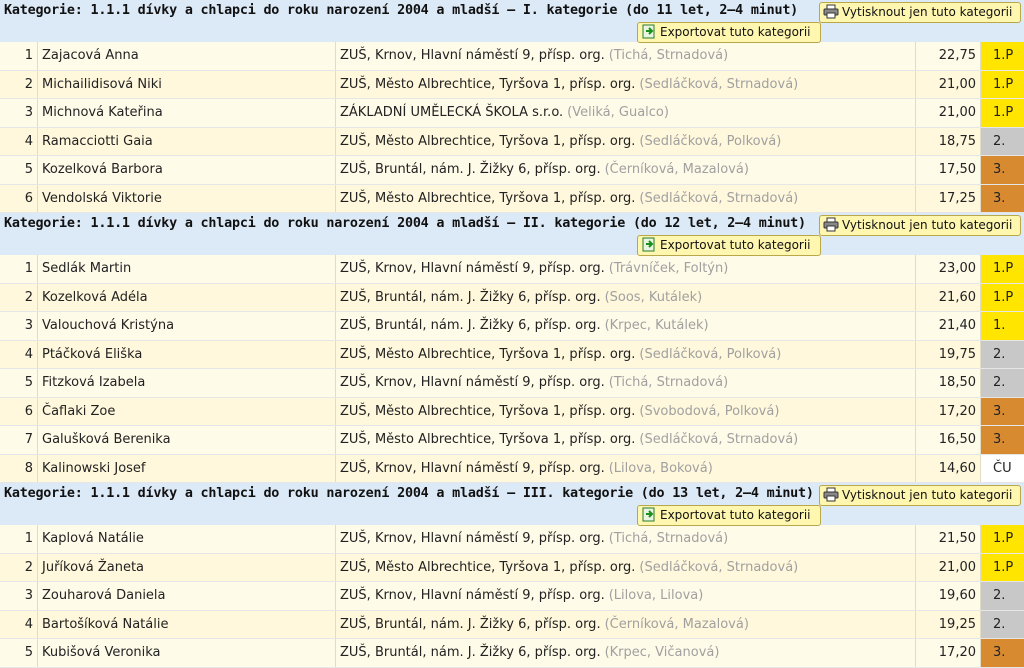  Describe the element at coordinates (19, 113) in the screenshot. I see `order-number: 3` at that location.